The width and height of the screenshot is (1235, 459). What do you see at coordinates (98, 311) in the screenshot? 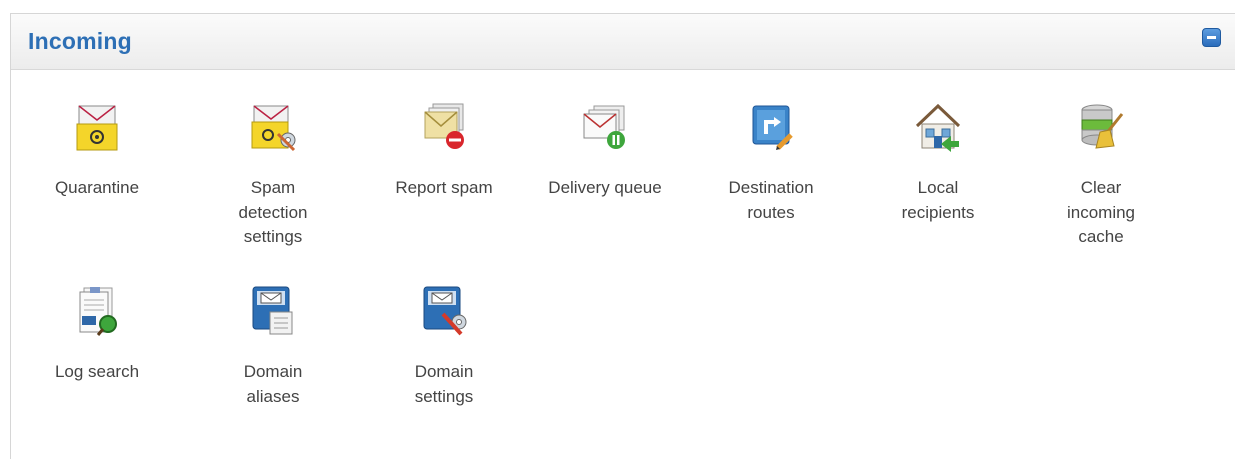
I see `log-search-icon` at bounding box center [98, 311].